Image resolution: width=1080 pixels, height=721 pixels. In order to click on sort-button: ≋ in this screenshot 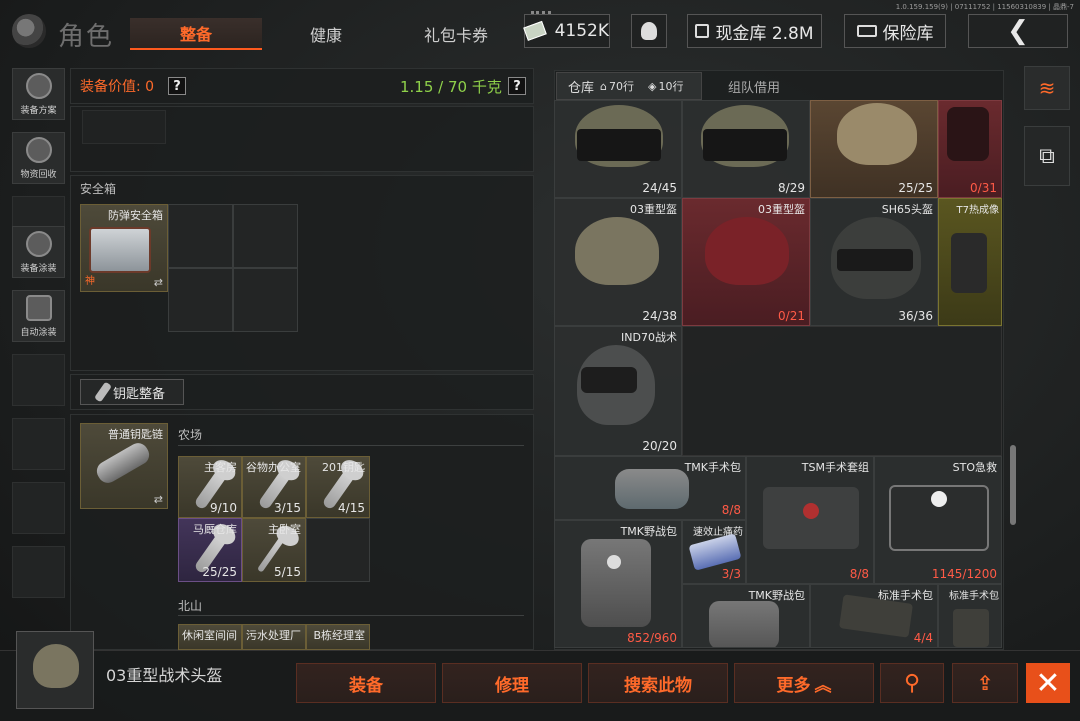, I will do `click(1047, 88)`.